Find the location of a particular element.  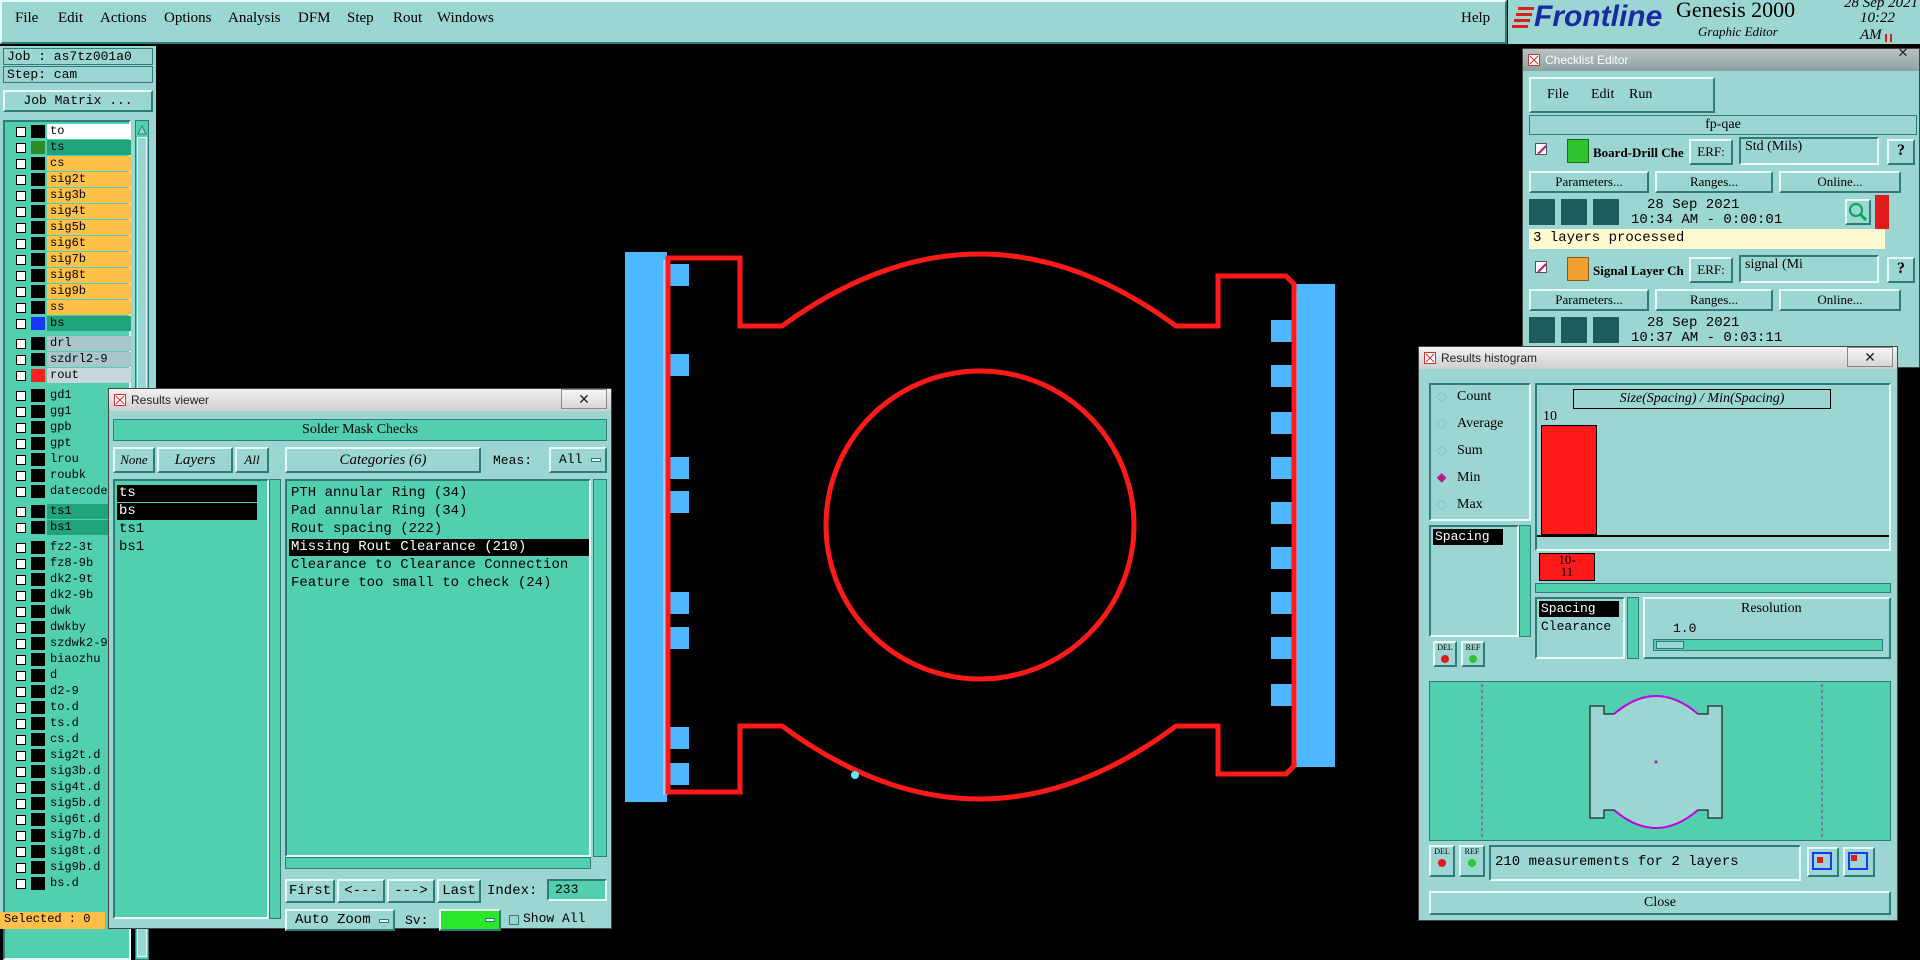

ref-button: REF is located at coordinates (1472, 861).